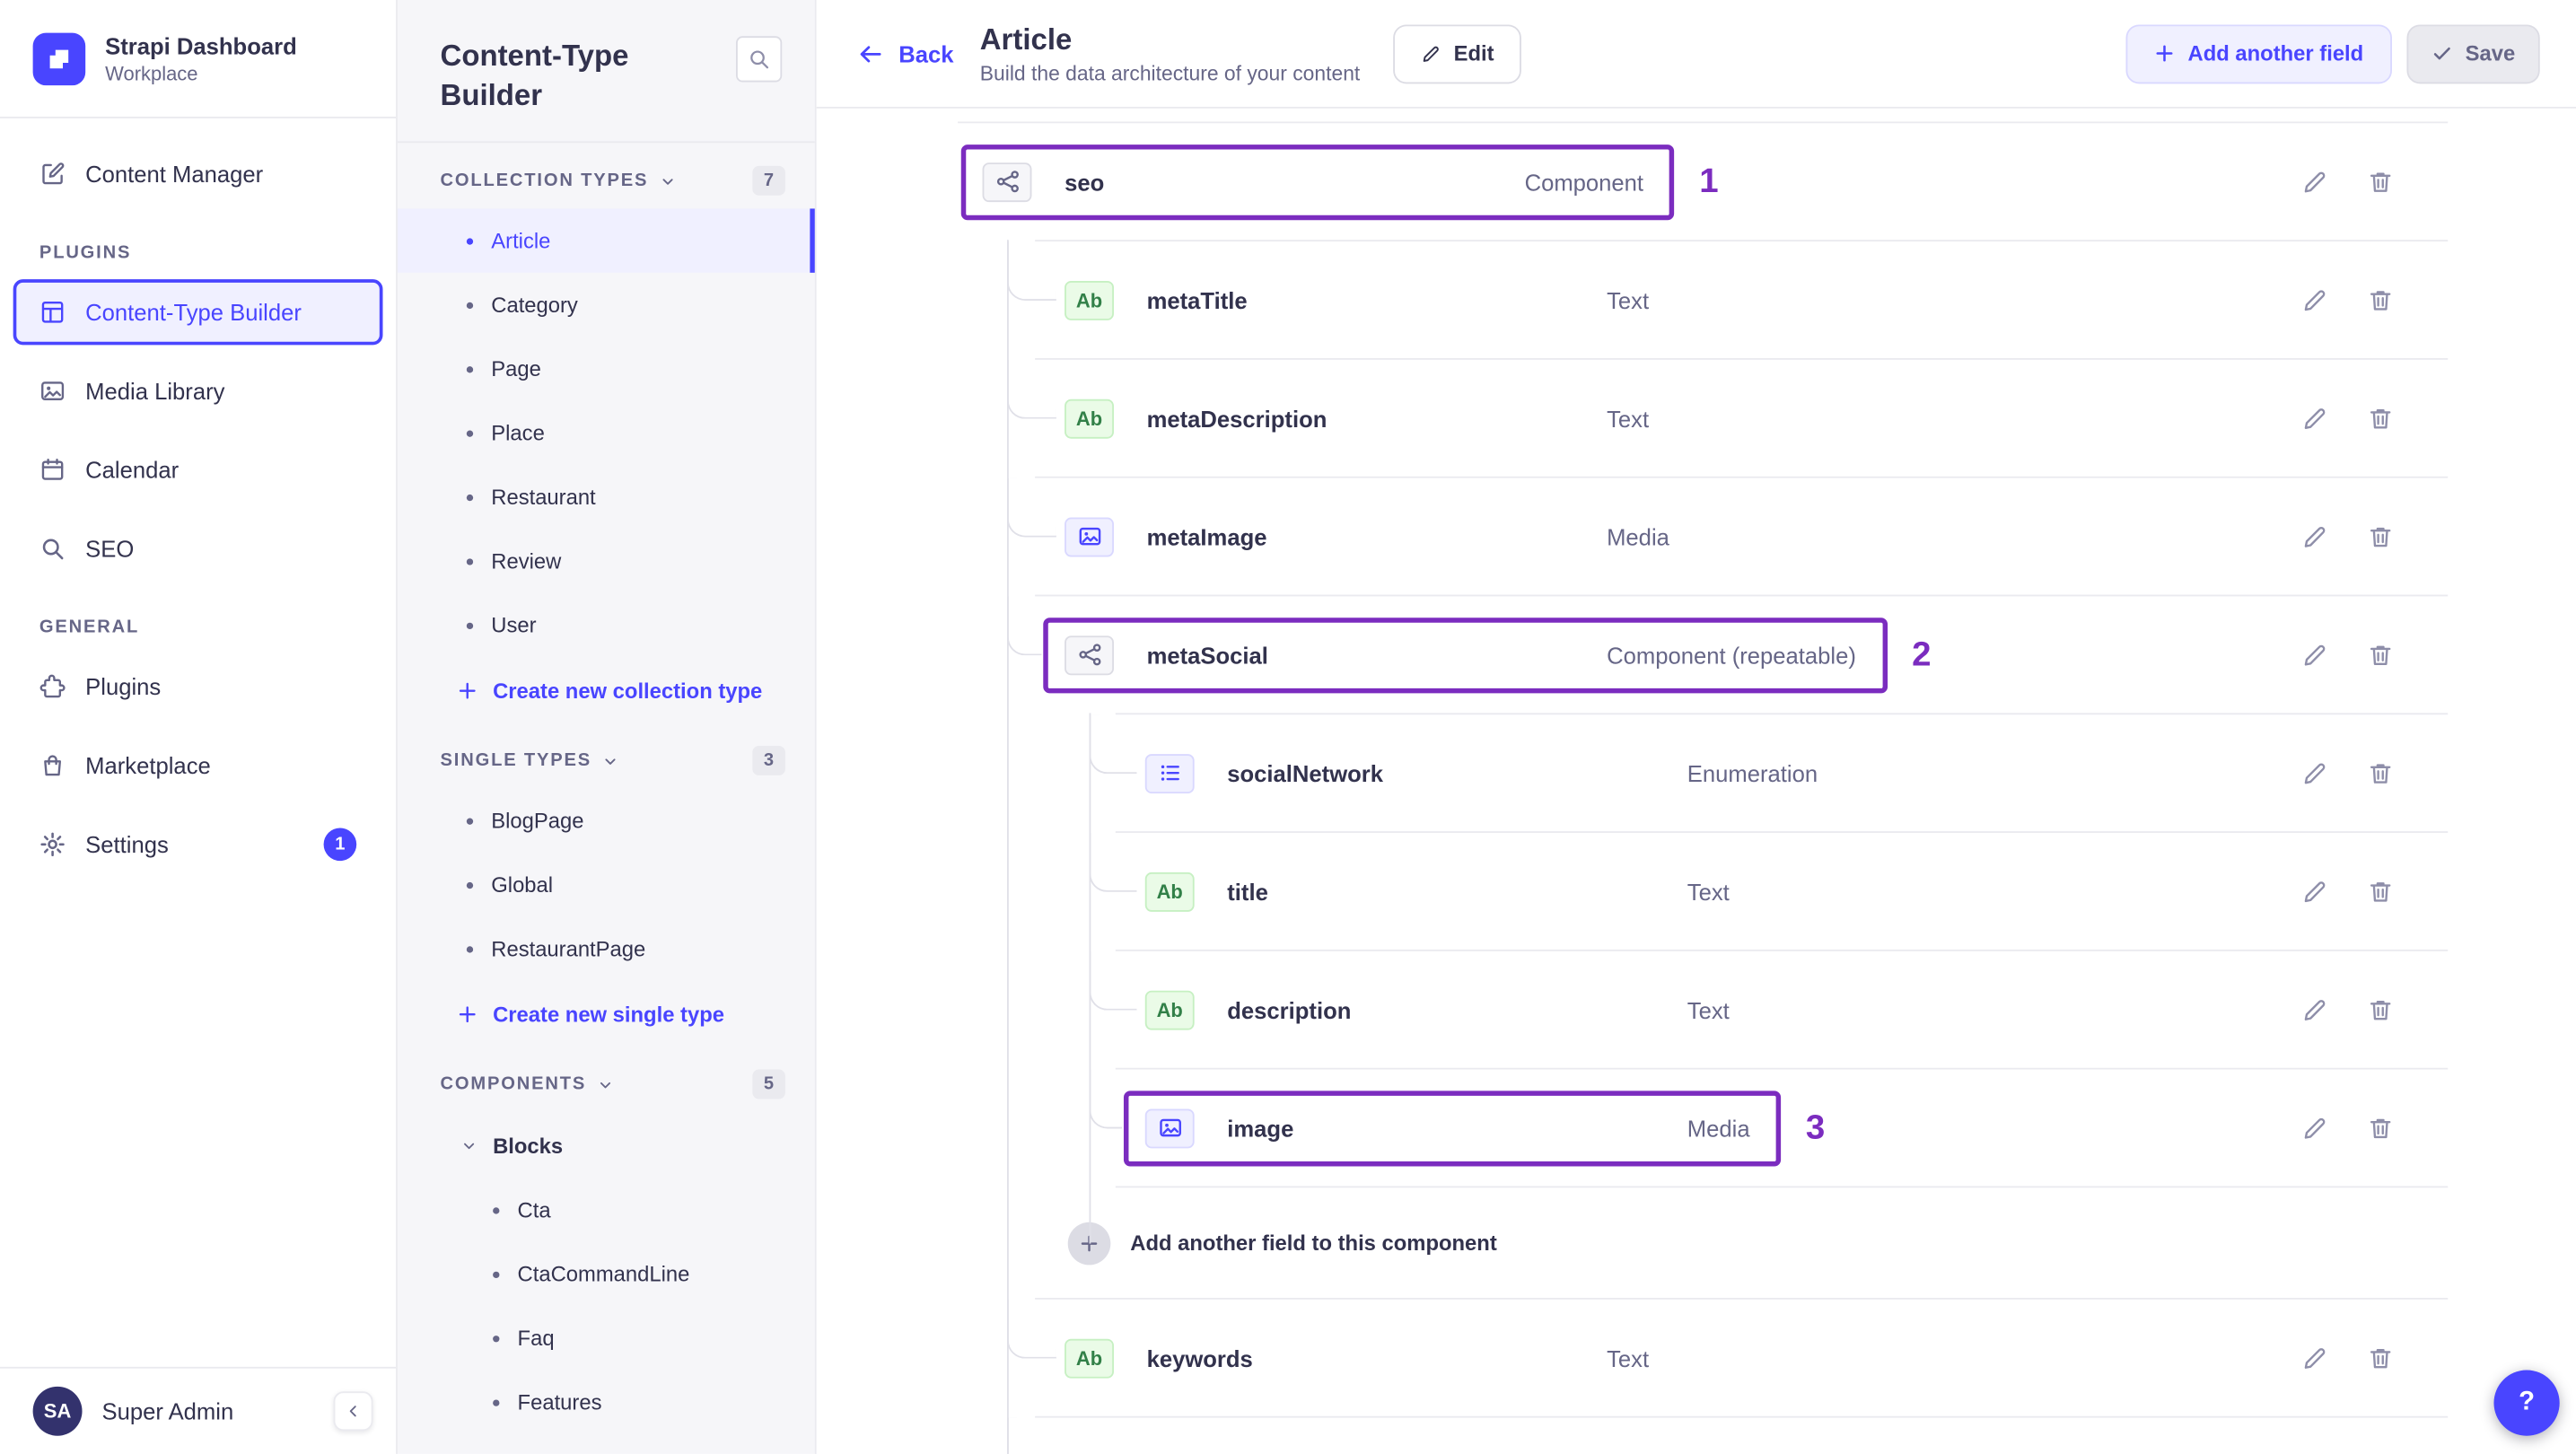  What do you see at coordinates (534, 1209) in the screenshot?
I see `list-item-label: Cta` at bounding box center [534, 1209].